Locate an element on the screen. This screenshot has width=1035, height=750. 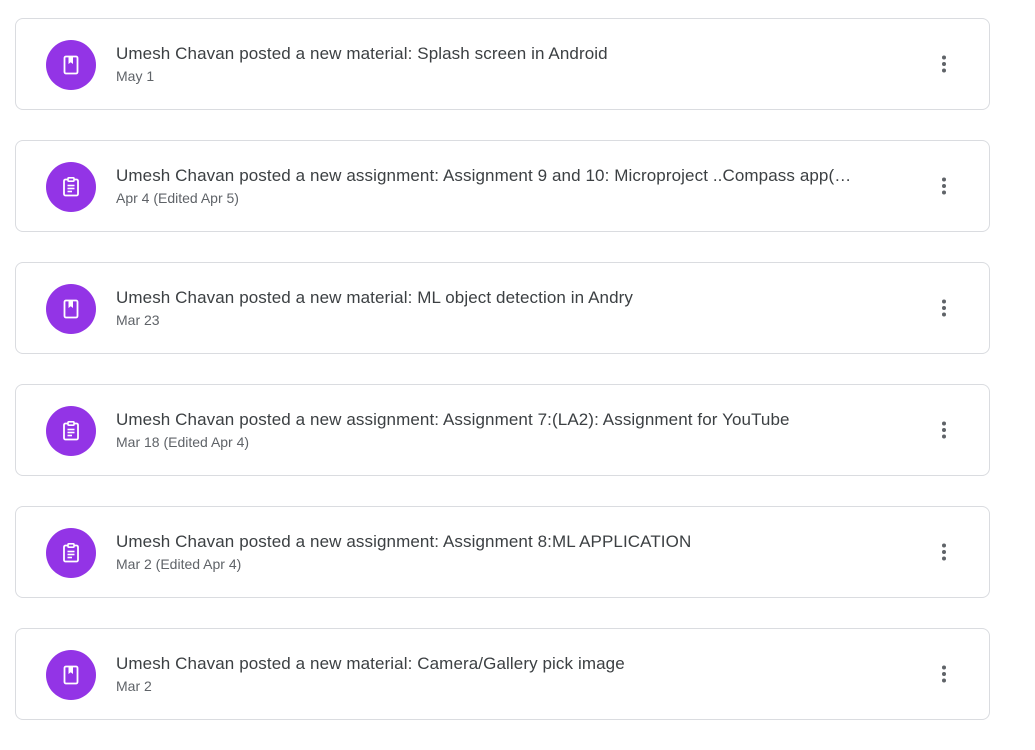
post-date: Apr 4 (Edited Apr 5) is located at coordinates (177, 198).